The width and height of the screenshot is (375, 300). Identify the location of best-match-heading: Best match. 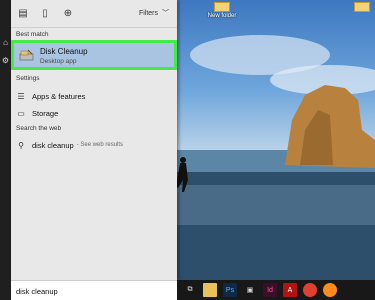
(32, 34).